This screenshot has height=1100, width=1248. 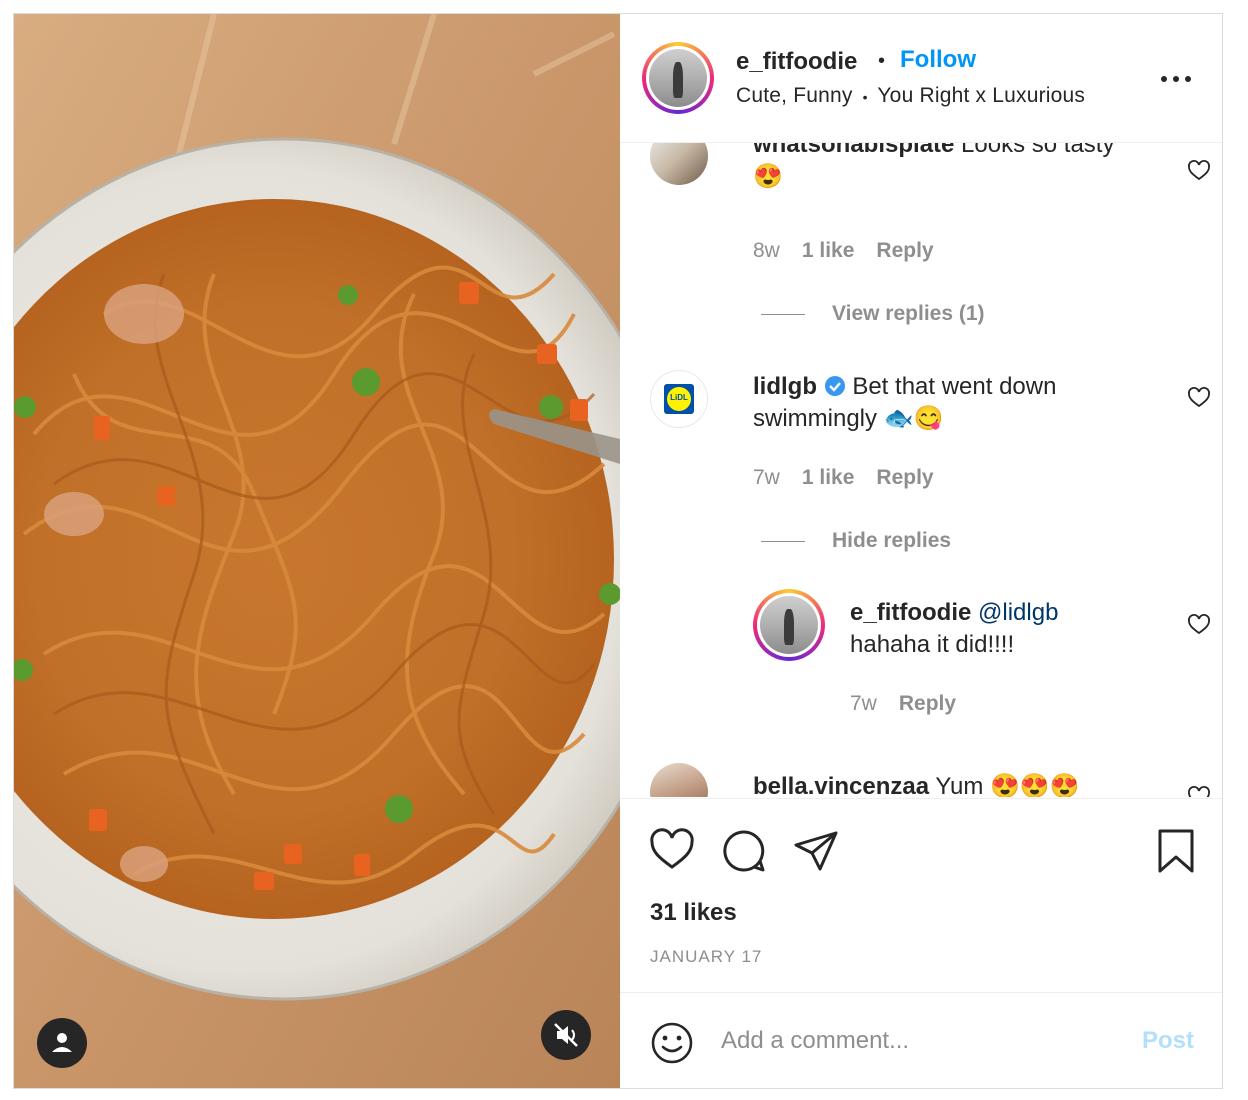 I want to click on comment-body: Looks so tasty, so click(x=1038, y=150).